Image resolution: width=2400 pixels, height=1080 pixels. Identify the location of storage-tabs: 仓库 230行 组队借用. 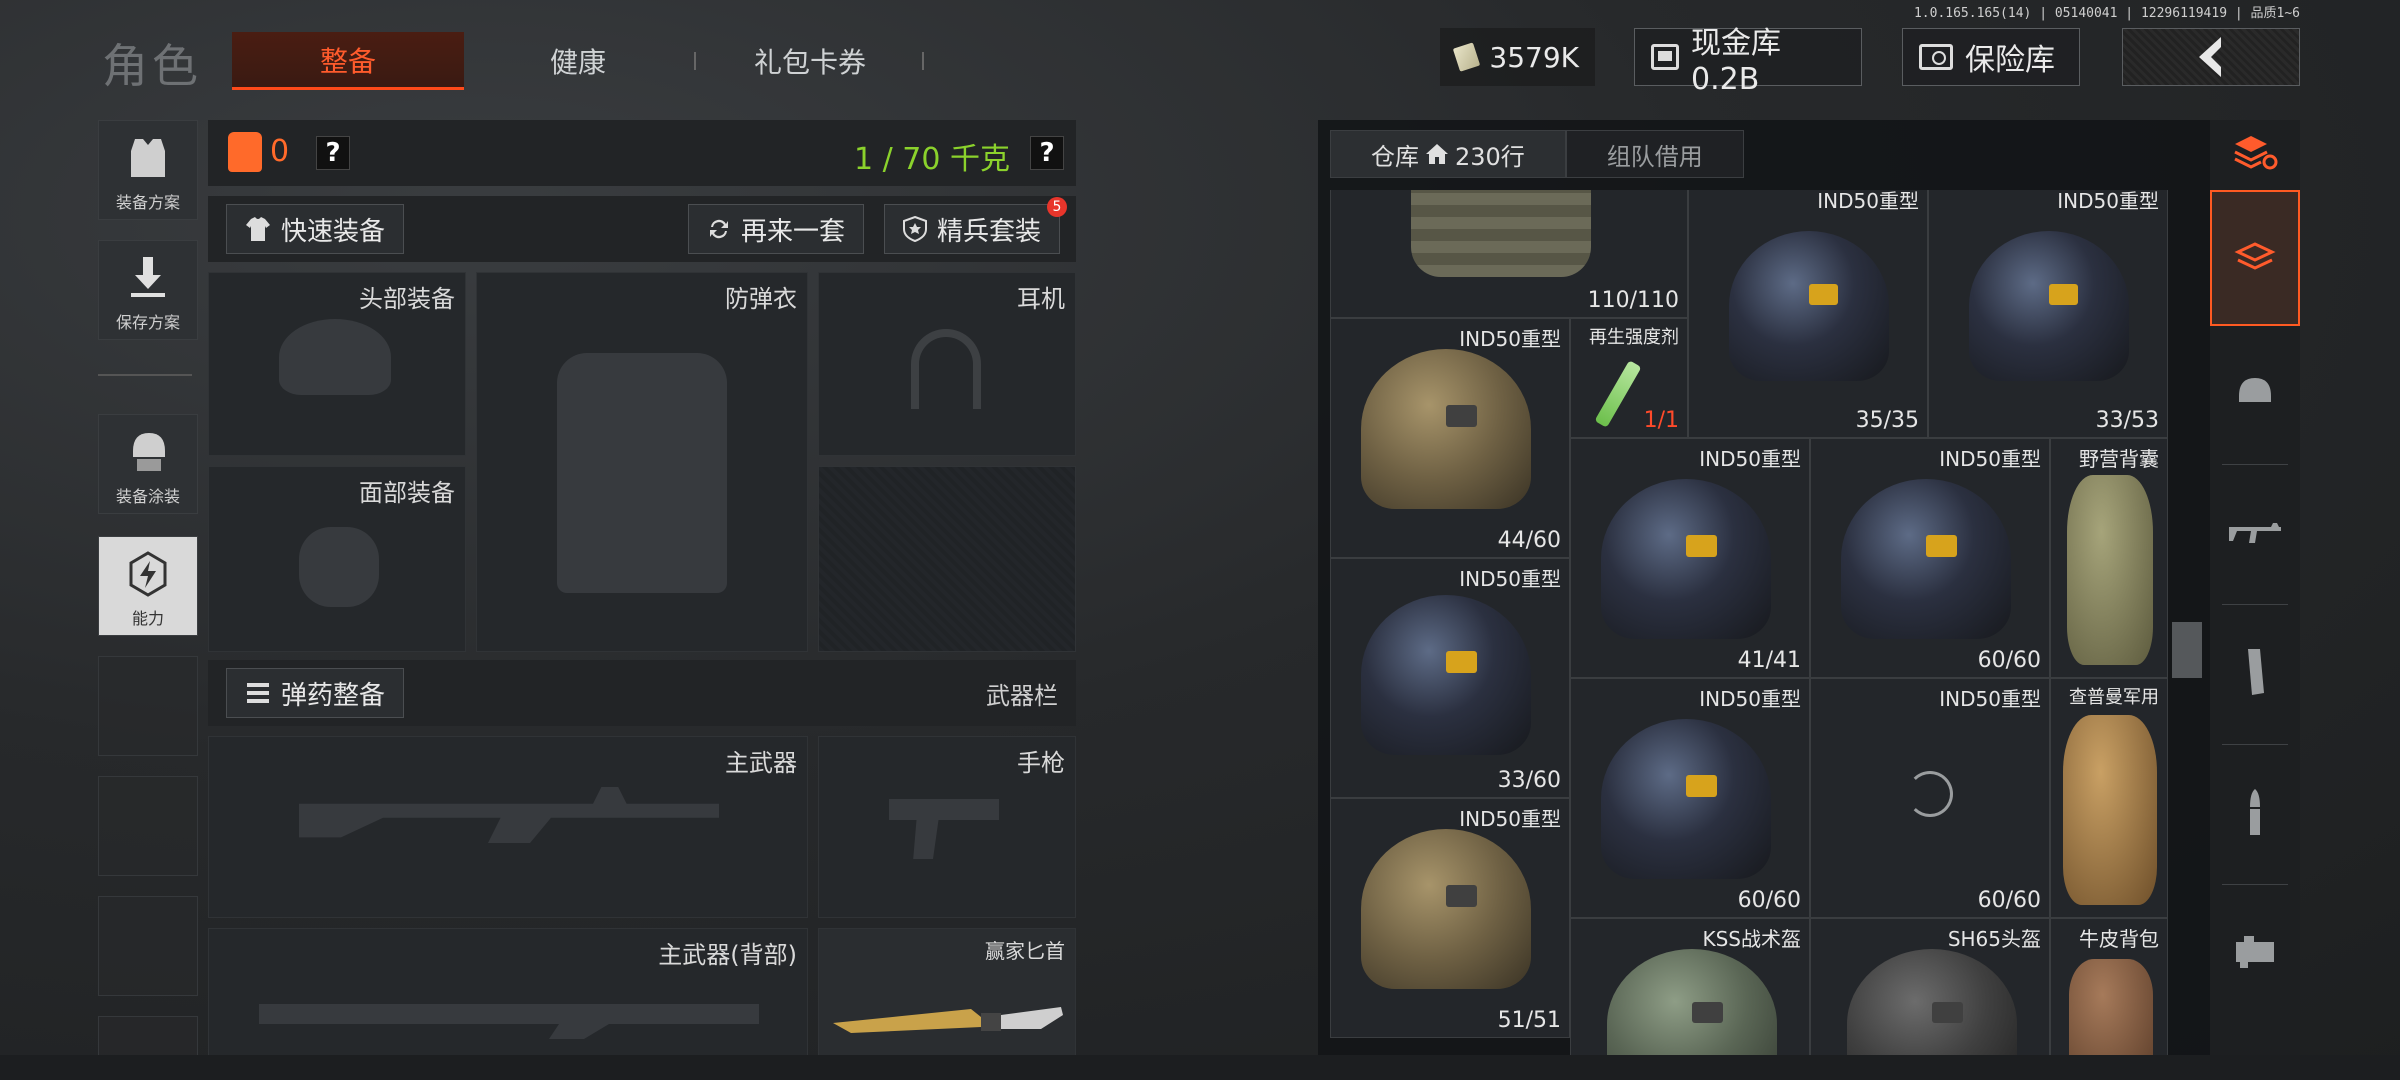
(1537, 154).